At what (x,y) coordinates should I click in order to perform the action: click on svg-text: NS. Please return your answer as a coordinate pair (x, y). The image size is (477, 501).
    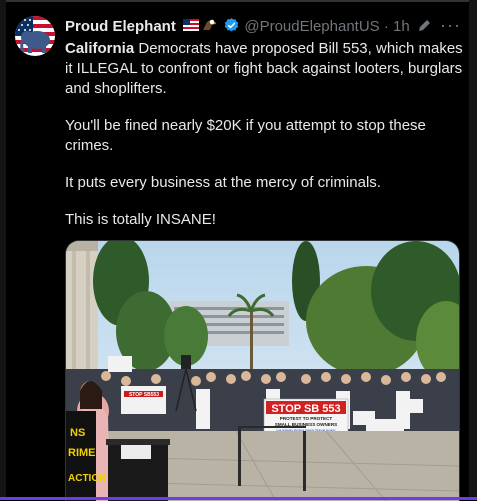
    Looking at the image, I should click on (77, 433).